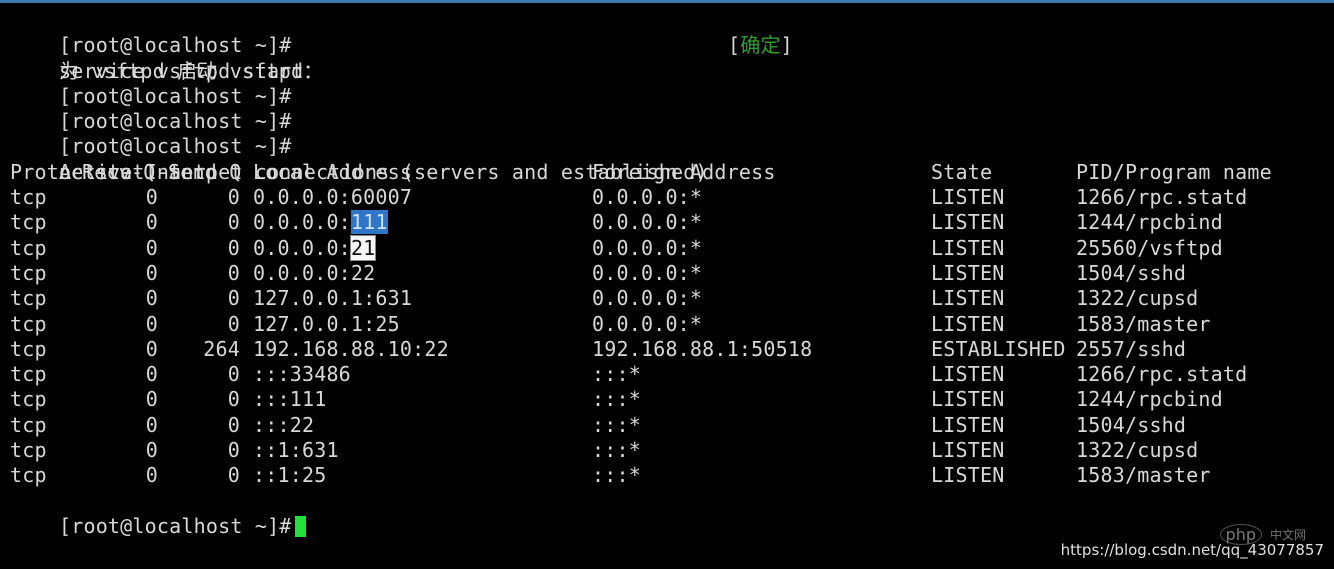 Image resolution: width=1334 pixels, height=569 pixels. I want to click on row-sendq: 264, so click(221, 348).